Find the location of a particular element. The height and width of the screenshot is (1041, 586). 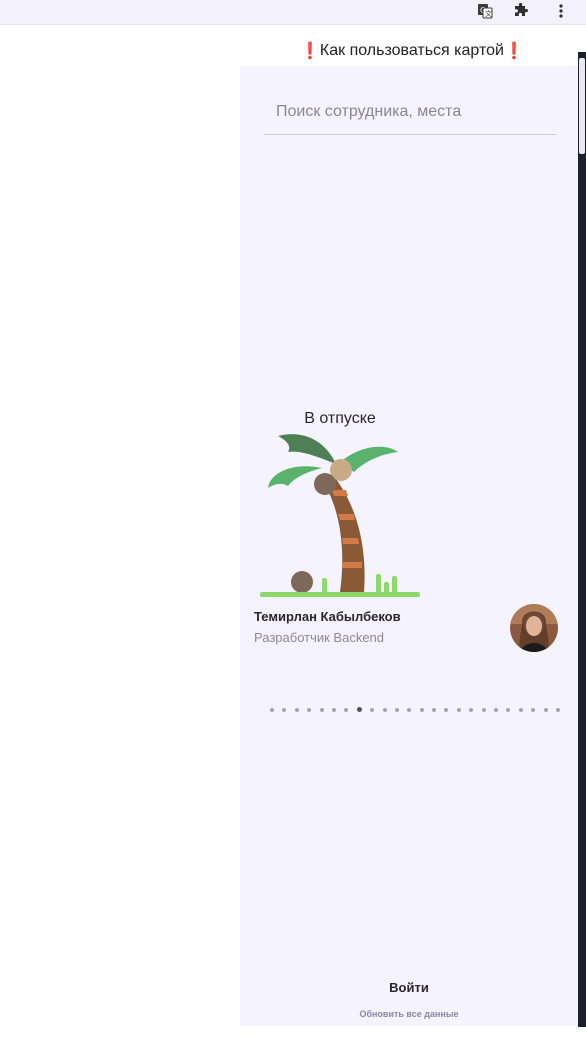

search-input is located at coordinates (422, 112).